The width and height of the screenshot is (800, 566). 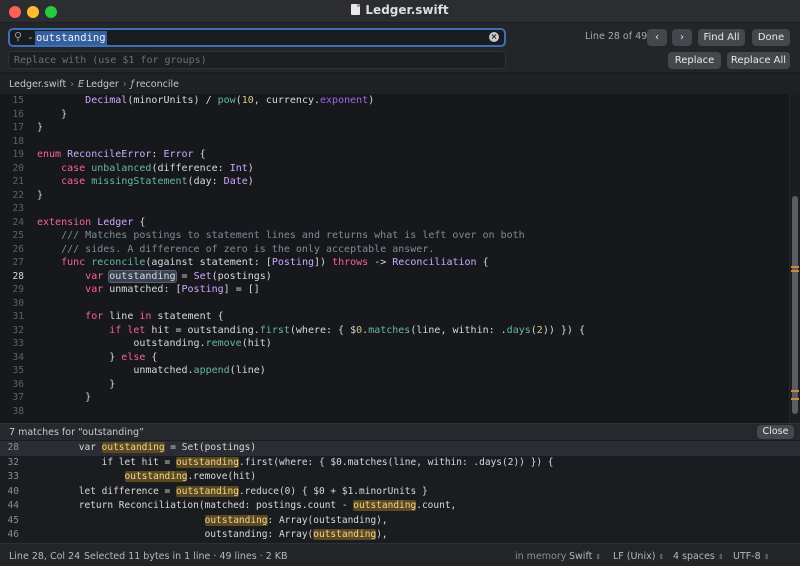 I want to click on replace-input, so click(x=254, y=60).